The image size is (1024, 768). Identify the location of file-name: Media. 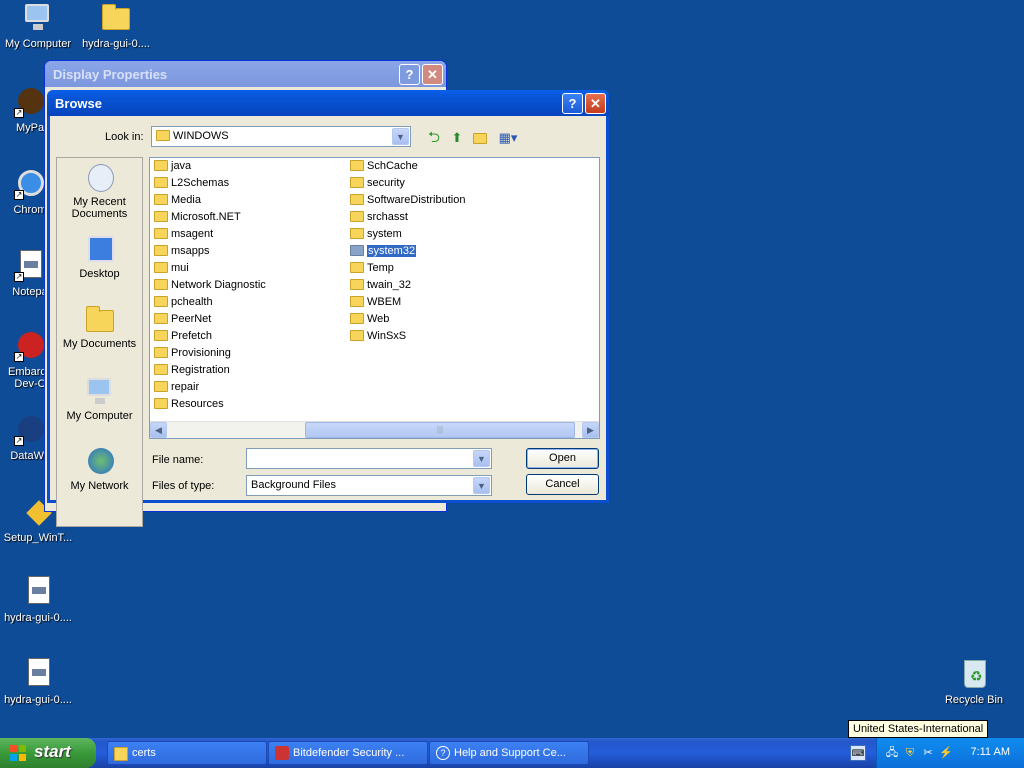
(186, 200).